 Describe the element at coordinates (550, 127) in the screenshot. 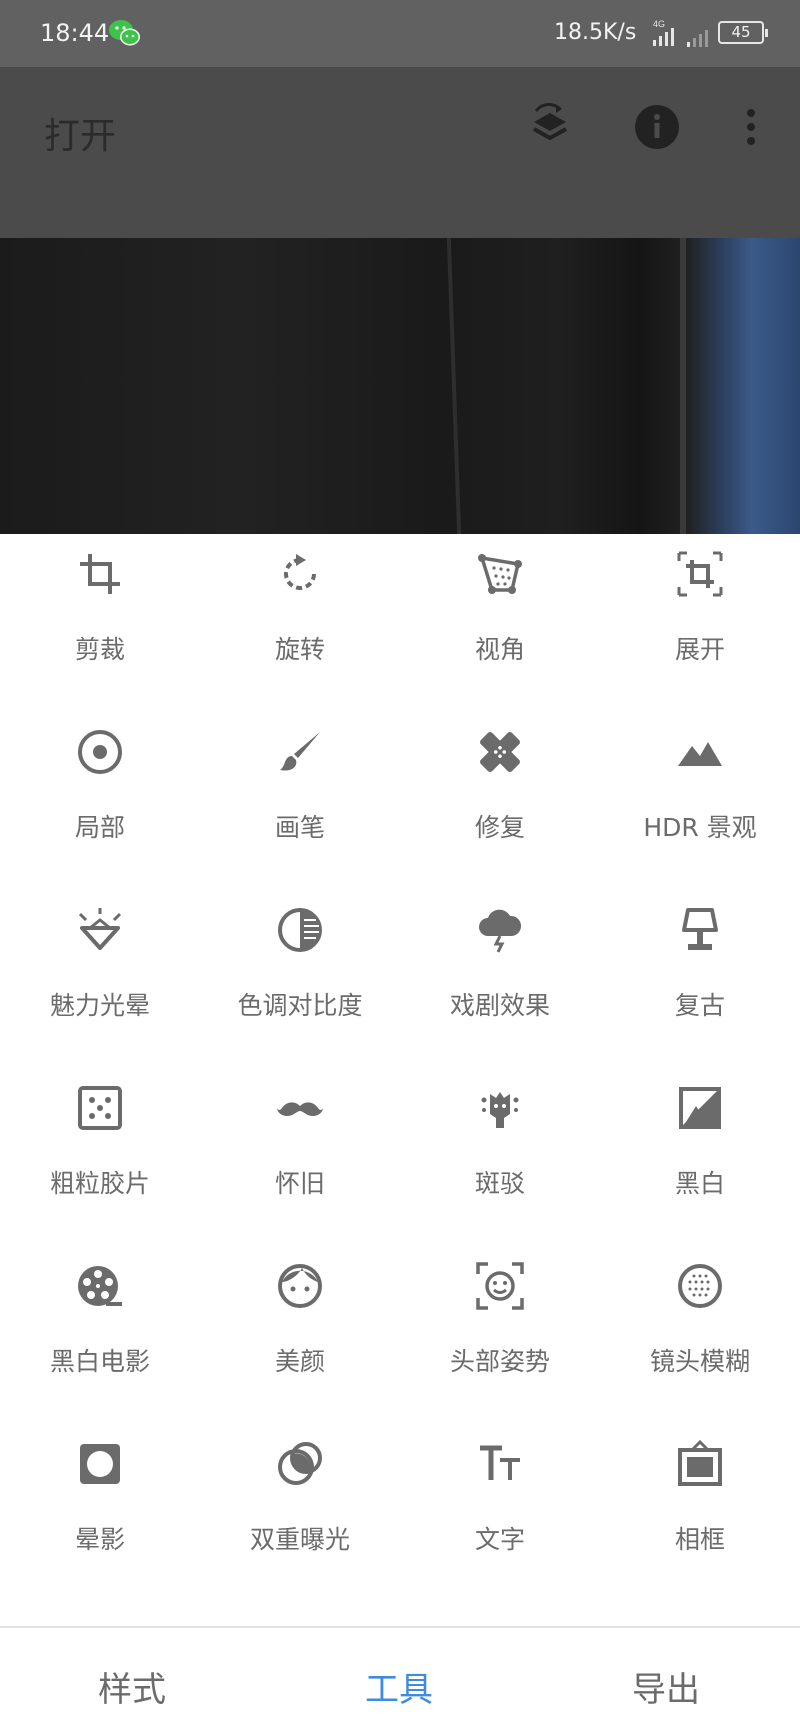

I see `layers-stack-icon` at that location.